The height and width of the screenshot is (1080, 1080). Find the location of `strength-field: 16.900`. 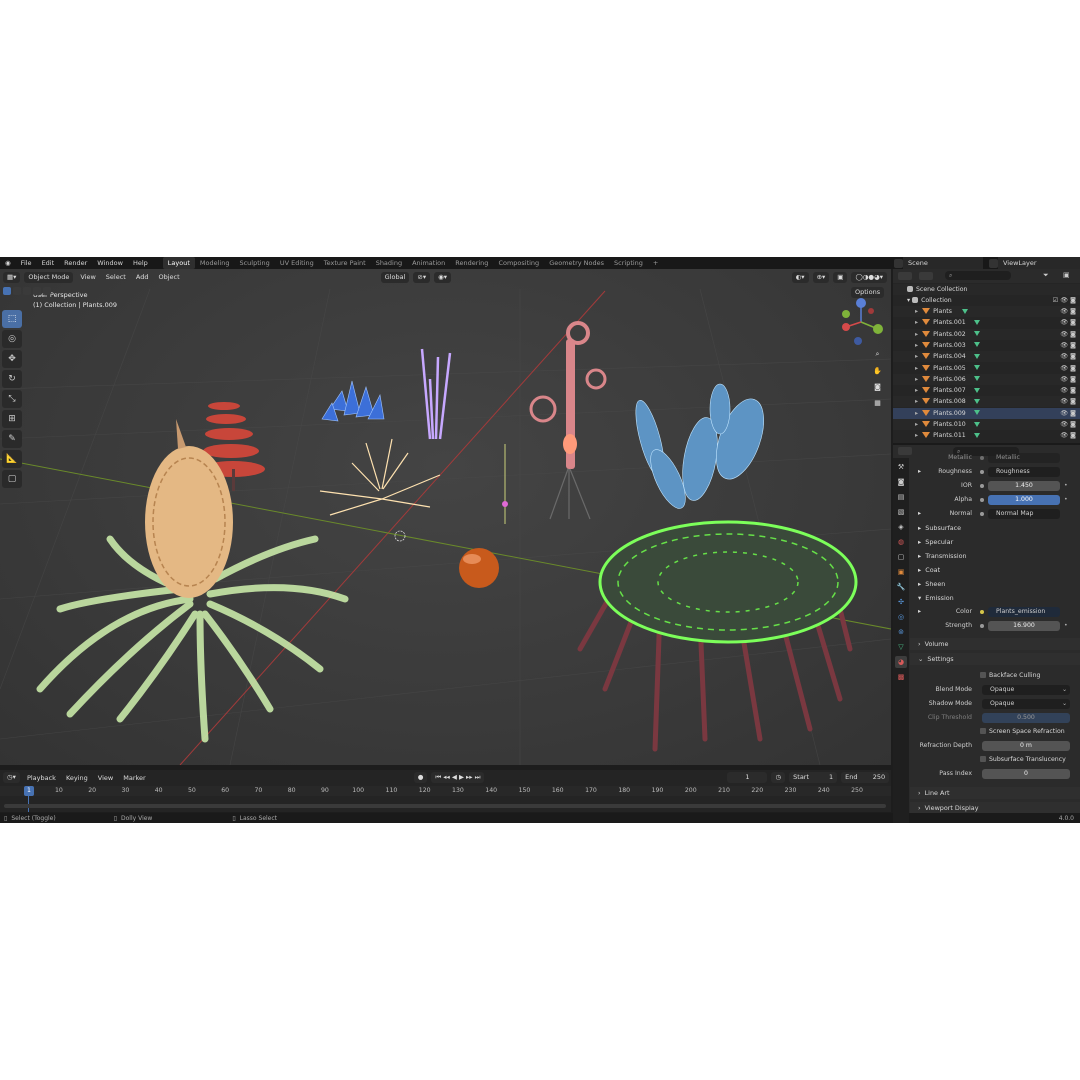

strength-field: 16.900 is located at coordinates (1024, 626).